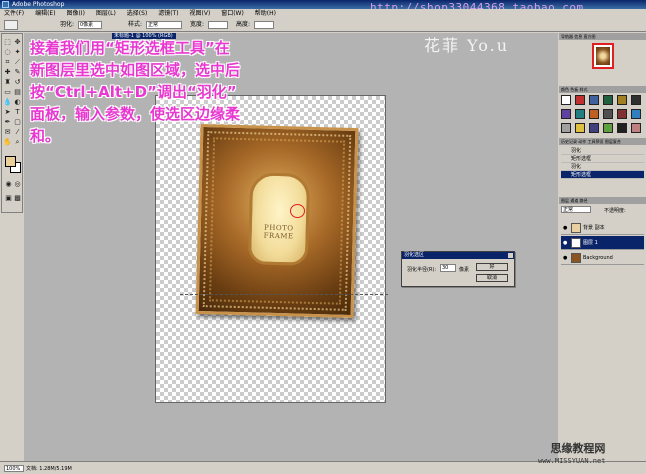 The width and height of the screenshot is (646, 474). Describe the element at coordinates (90, 25) in the screenshot. I see `feather-input: 0像素` at that location.